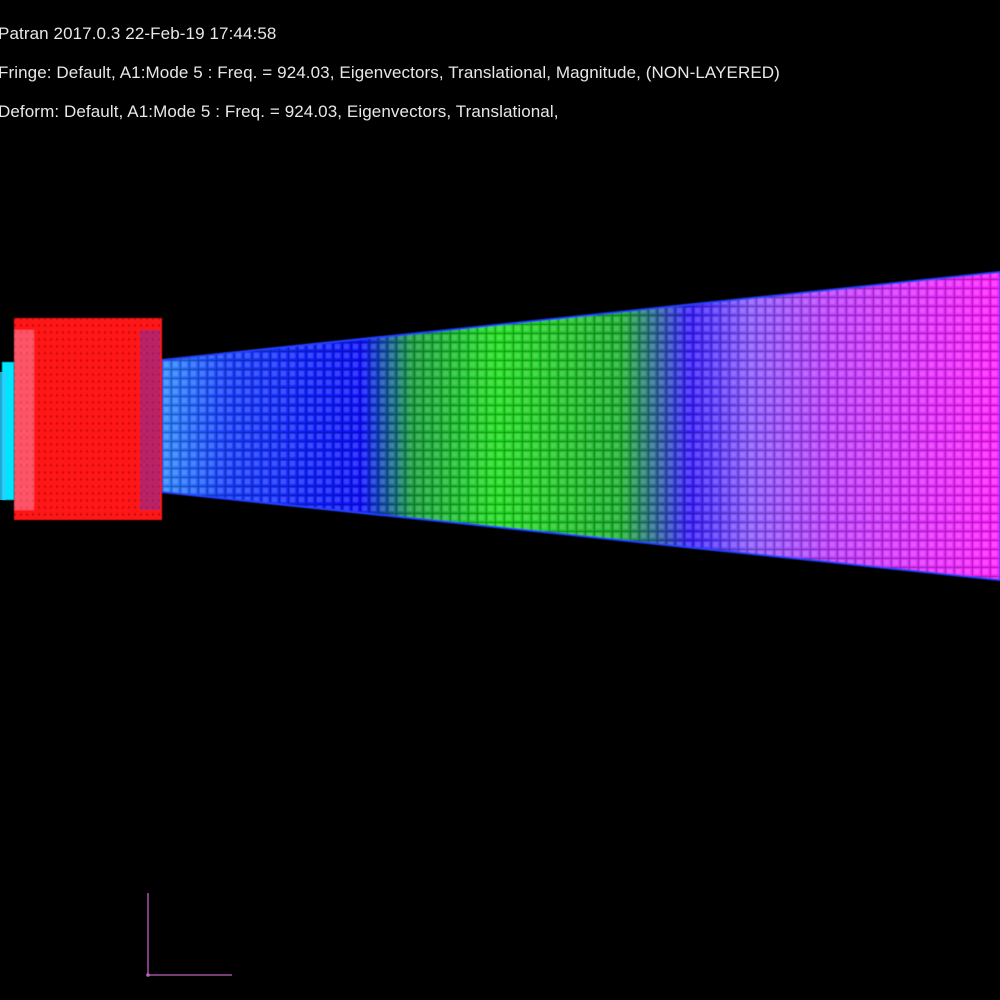 Image resolution: width=1000 pixels, height=1000 pixels. Describe the element at coordinates (7, 431) in the screenshot. I see `hub-edge-mesh` at that location.